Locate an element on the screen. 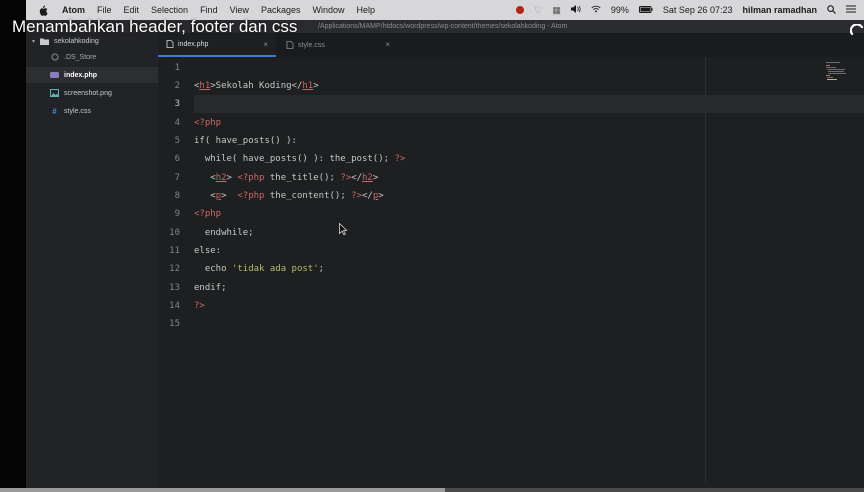  code-line-2: <h1>Sekolah Koding</h1> is located at coordinates (529, 86).